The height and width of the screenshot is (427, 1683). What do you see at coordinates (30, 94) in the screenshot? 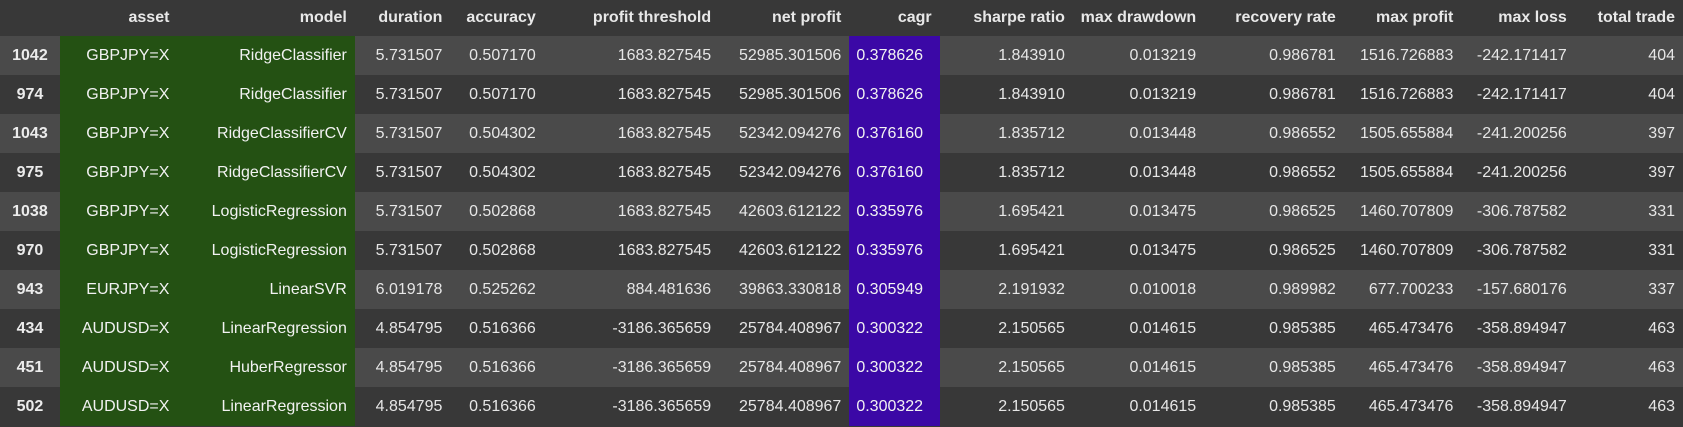
I see `row-index: 974` at bounding box center [30, 94].